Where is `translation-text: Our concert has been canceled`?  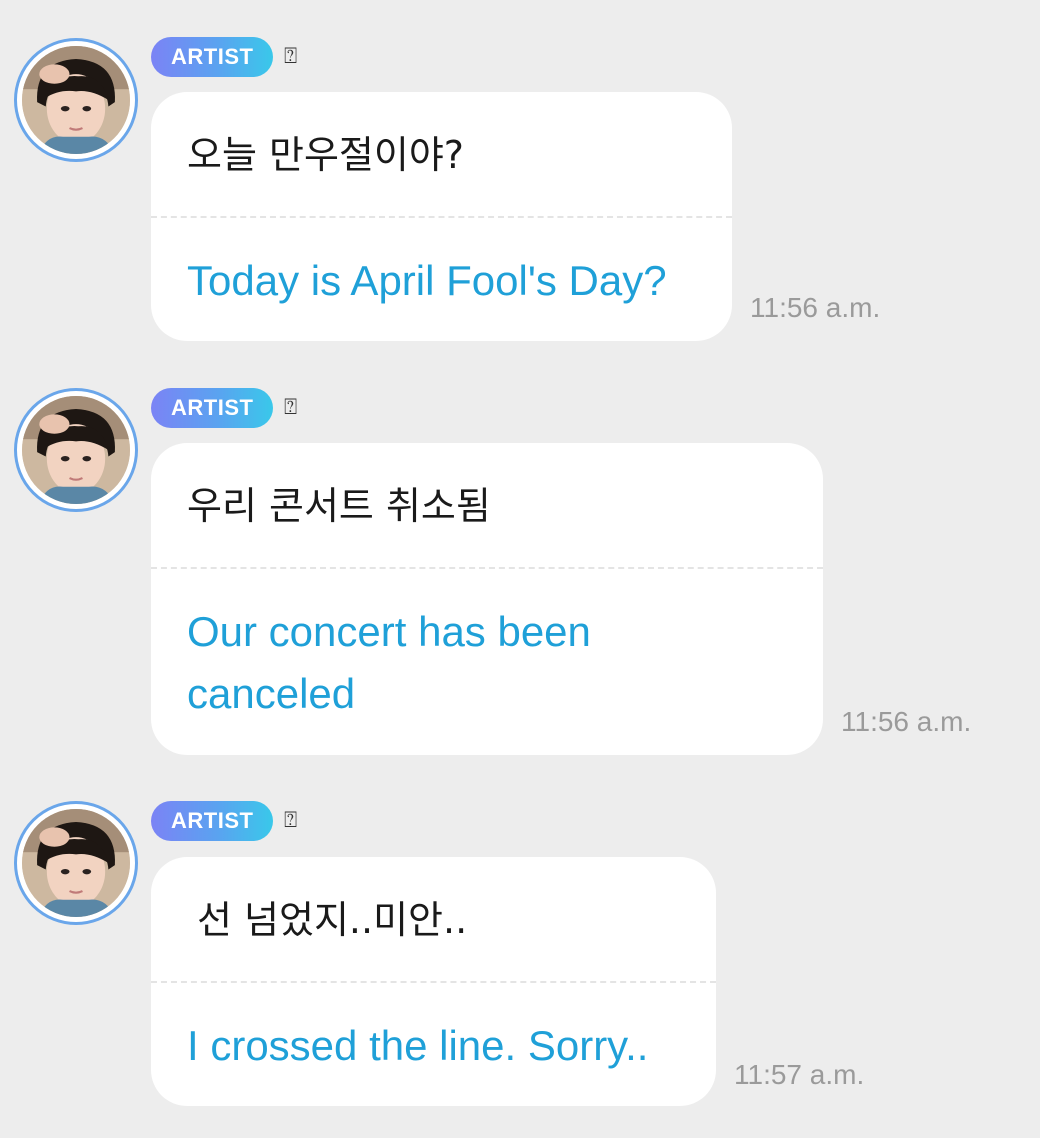 translation-text: Our concert has been canceled is located at coordinates (389, 662).